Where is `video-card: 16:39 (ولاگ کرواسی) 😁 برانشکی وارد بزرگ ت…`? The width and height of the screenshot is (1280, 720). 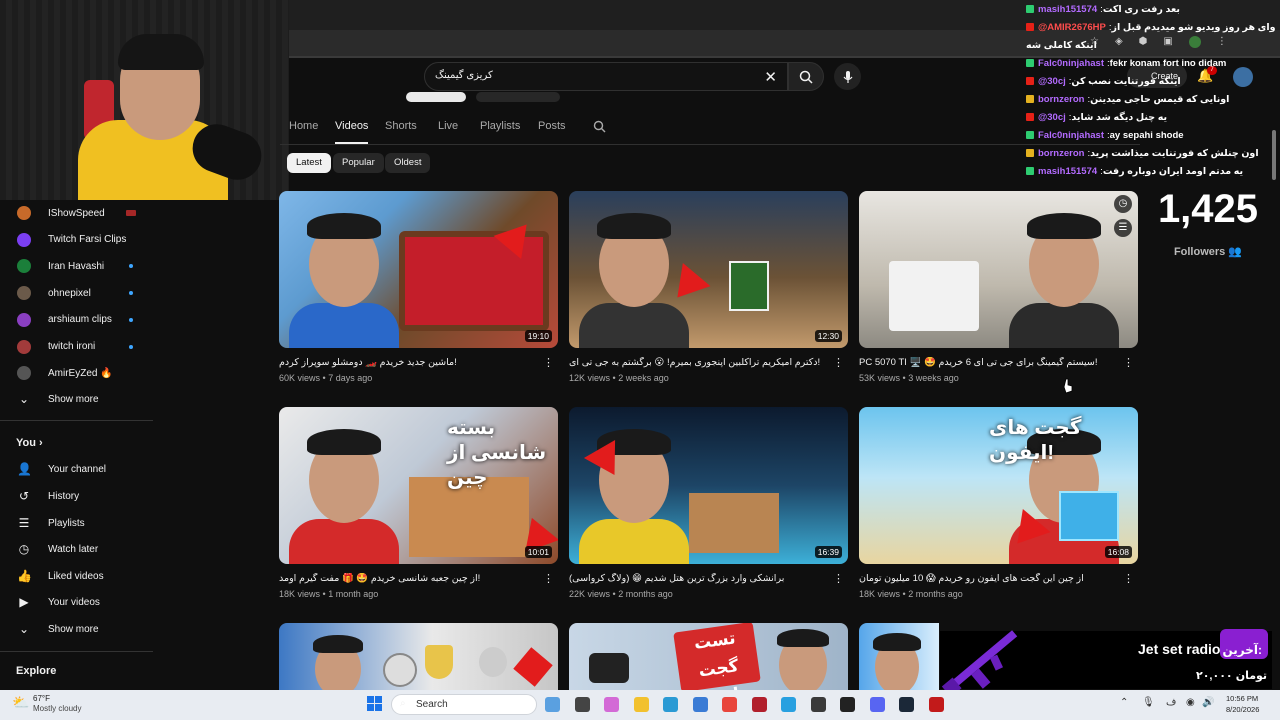
video-card: 16:39 (ولاگ کرواسی) 😁 برانشکی وارد بزرگ ت… is located at coordinates (708, 504).